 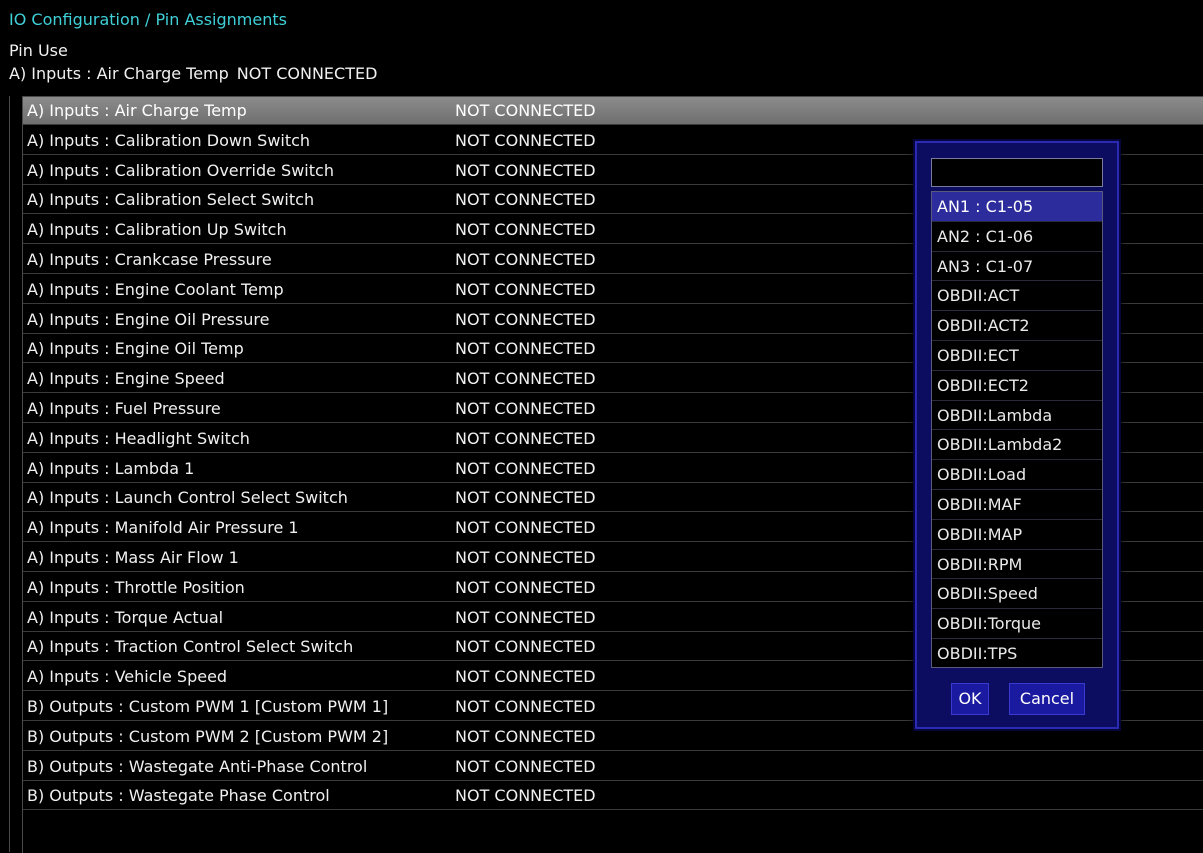 I want to click on table-left-border, so click(x=9, y=474).